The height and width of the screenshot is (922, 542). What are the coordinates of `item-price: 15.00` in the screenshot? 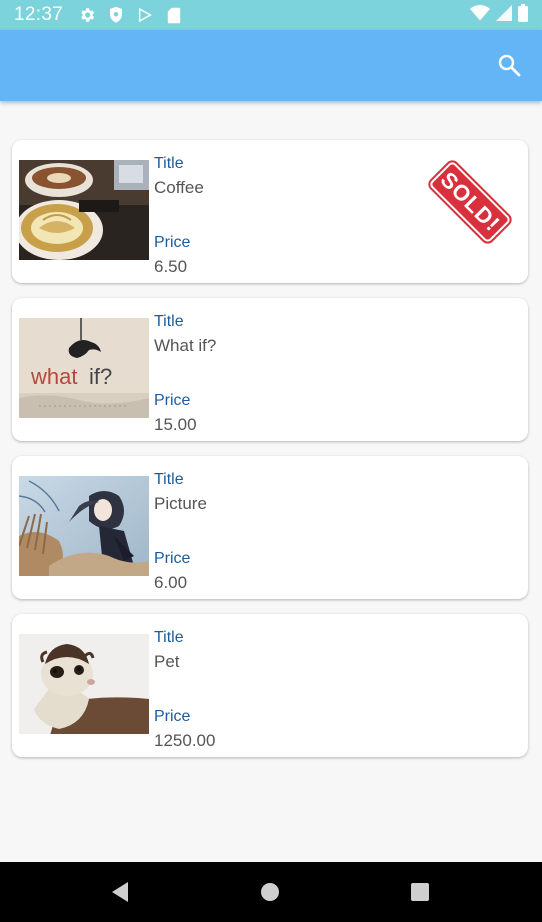 It's located at (175, 424).